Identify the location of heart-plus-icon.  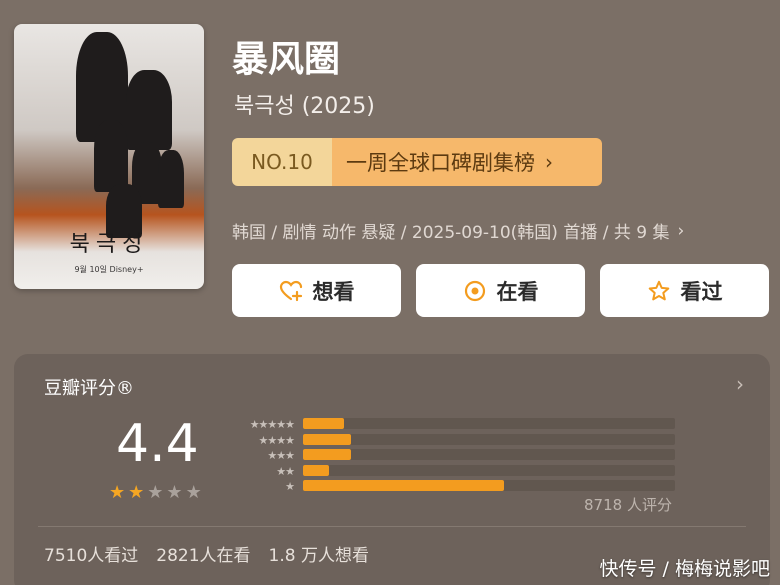
(290, 290).